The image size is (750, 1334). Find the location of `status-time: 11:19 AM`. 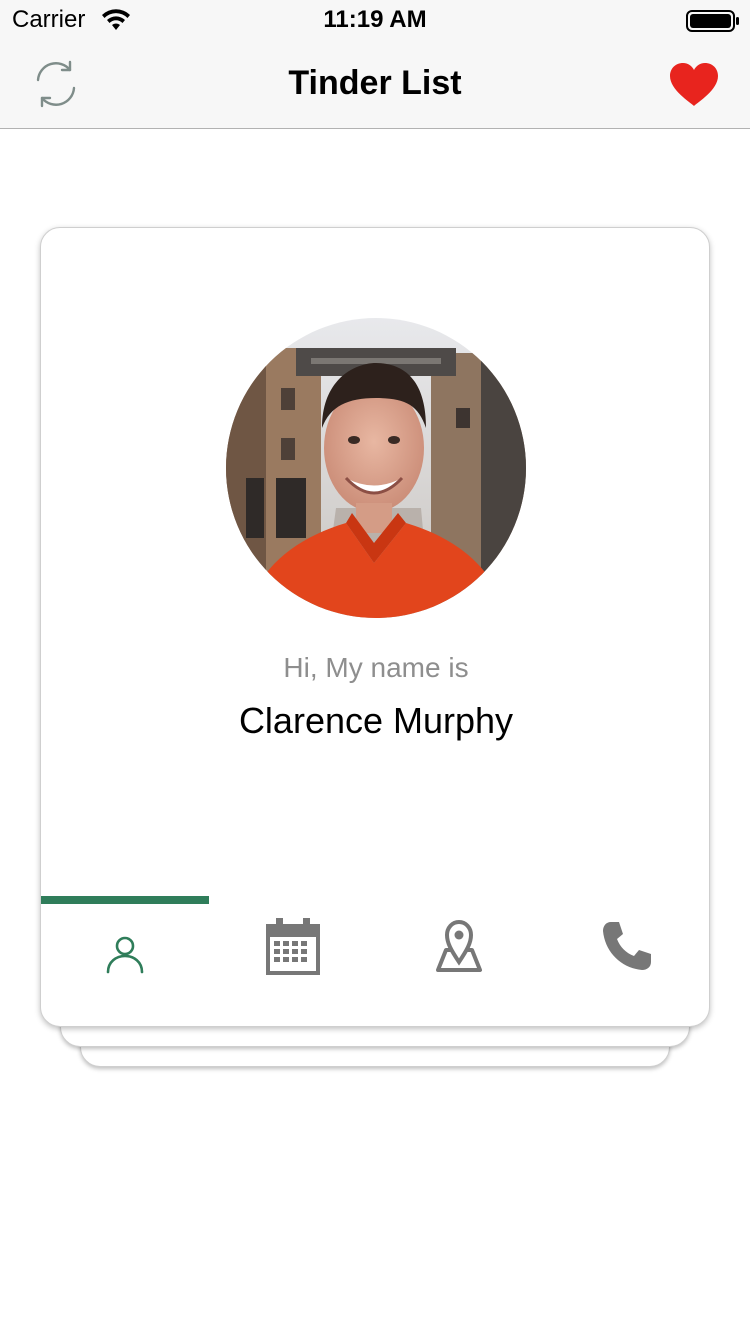

status-time: 11:19 AM is located at coordinates (375, 19).